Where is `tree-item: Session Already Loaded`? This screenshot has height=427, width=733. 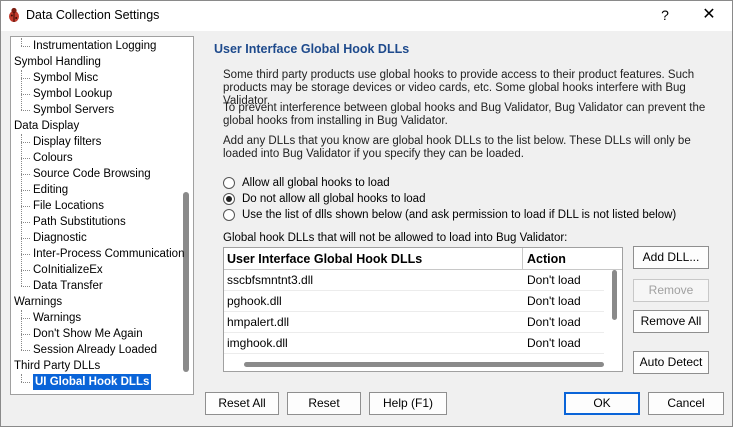 tree-item: Session Already Loaded is located at coordinates (95, 350).